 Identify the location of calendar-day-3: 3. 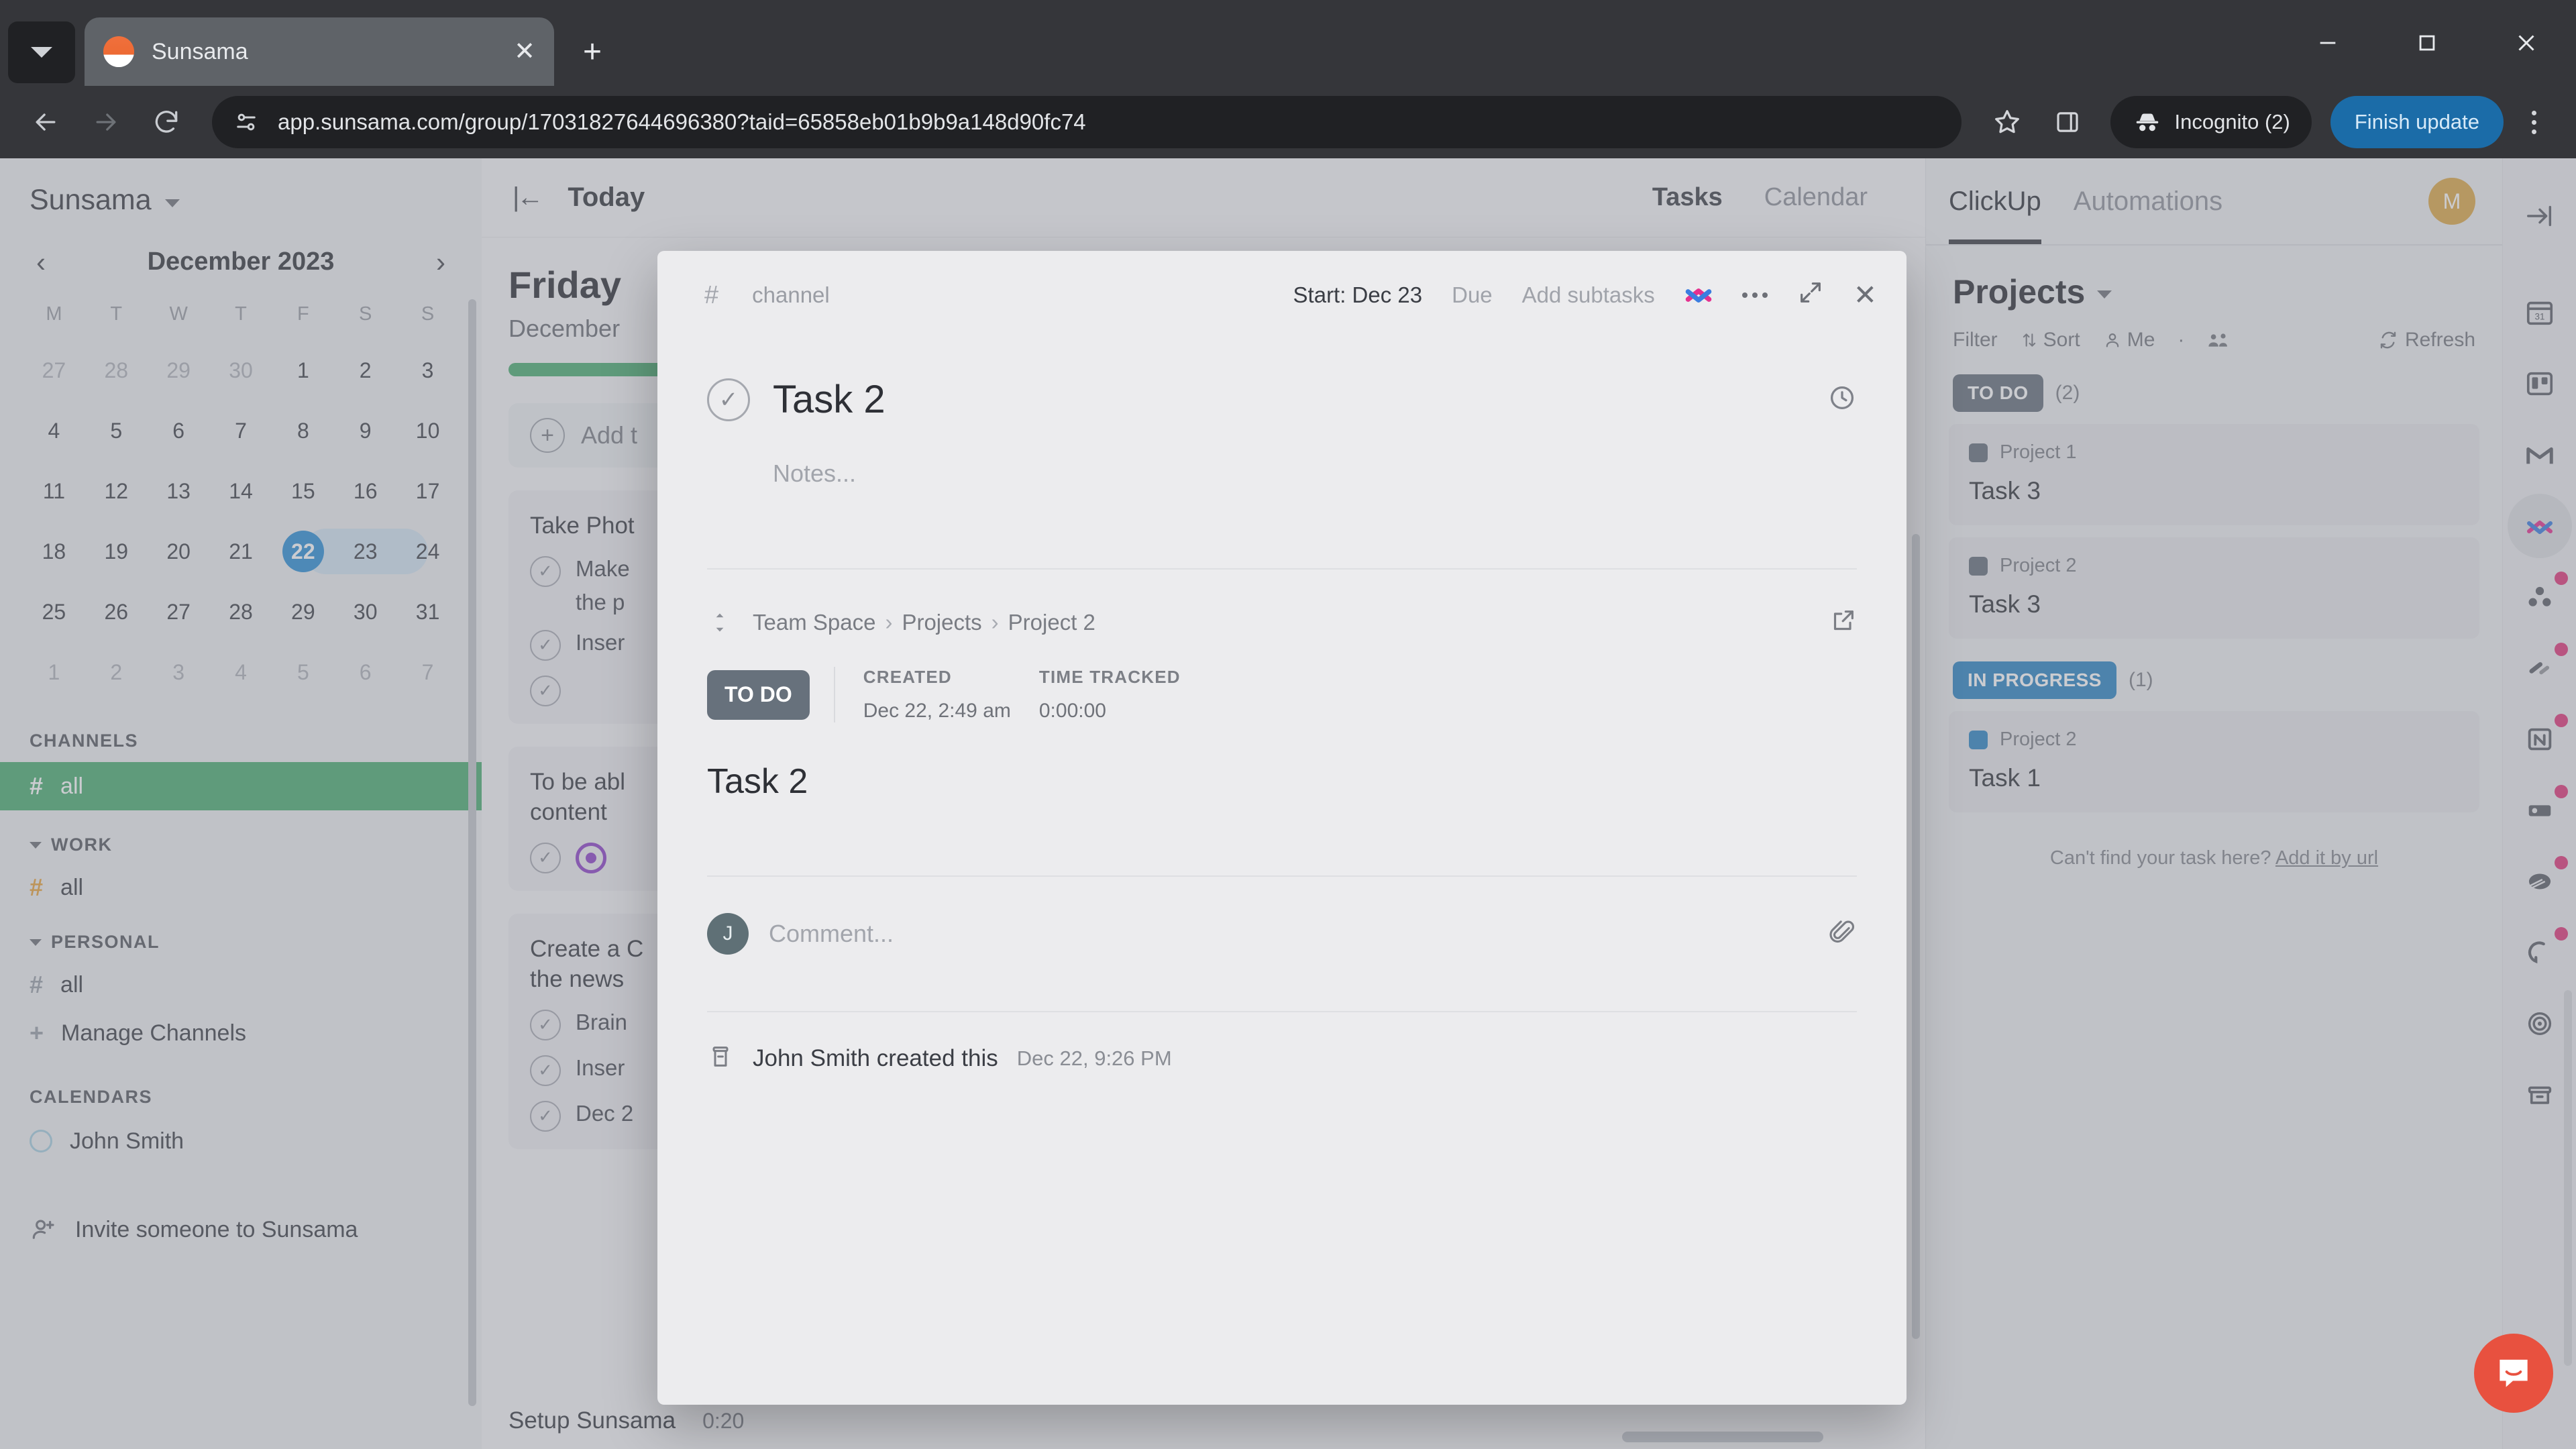
(179, 672).